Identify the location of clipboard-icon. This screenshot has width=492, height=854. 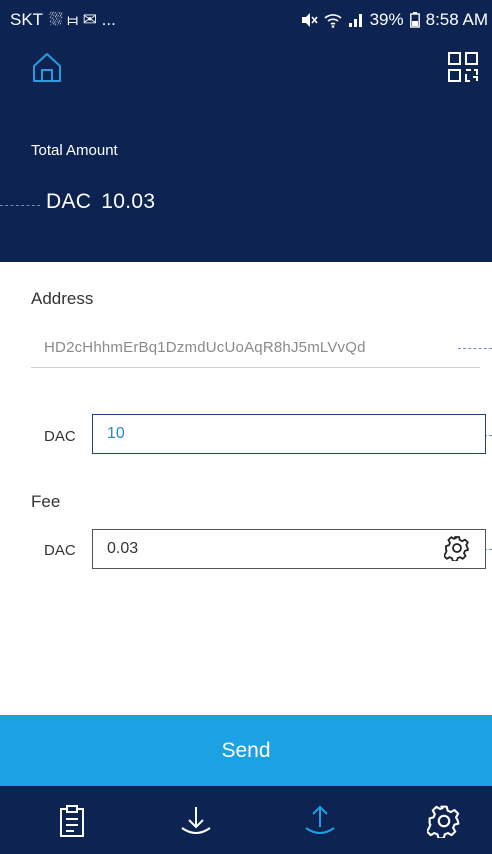
(72, 821).